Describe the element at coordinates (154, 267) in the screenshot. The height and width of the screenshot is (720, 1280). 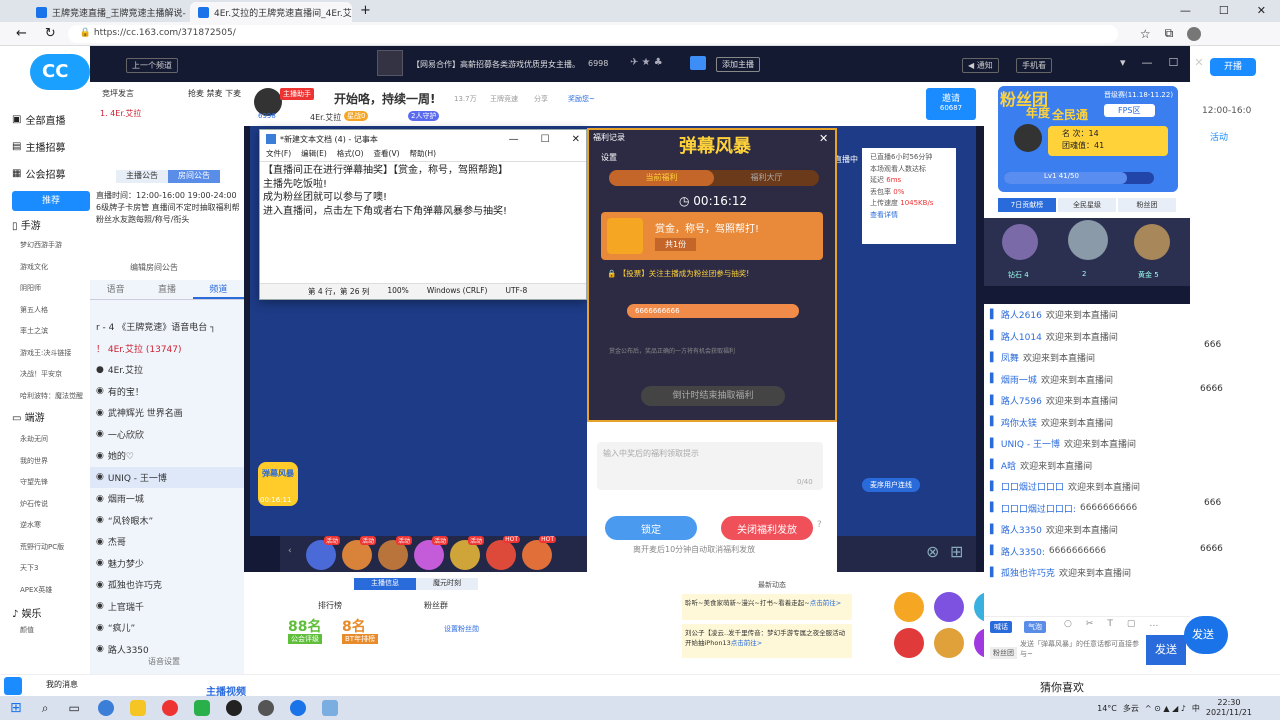
I see `edit-announcement-link: 编辑房间公告` at that location.